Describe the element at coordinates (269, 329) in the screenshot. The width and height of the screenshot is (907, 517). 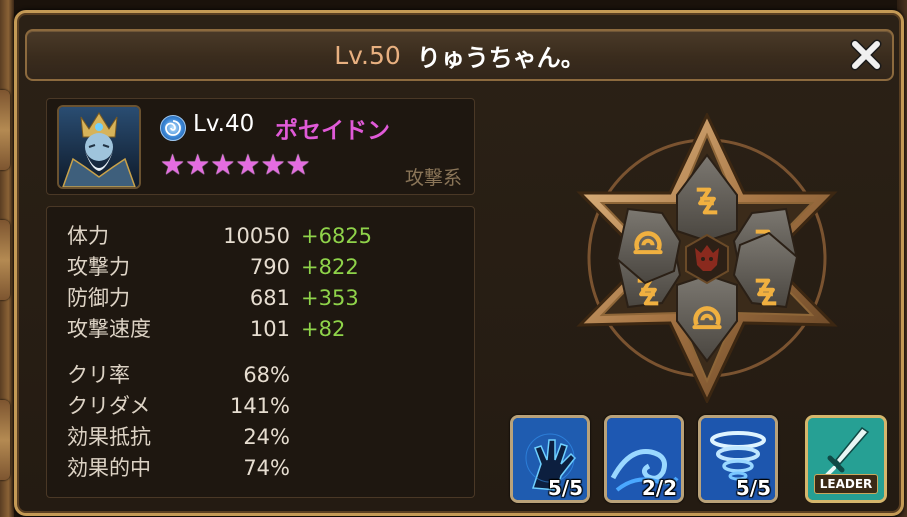
I see `stat-value: 101` at that location.